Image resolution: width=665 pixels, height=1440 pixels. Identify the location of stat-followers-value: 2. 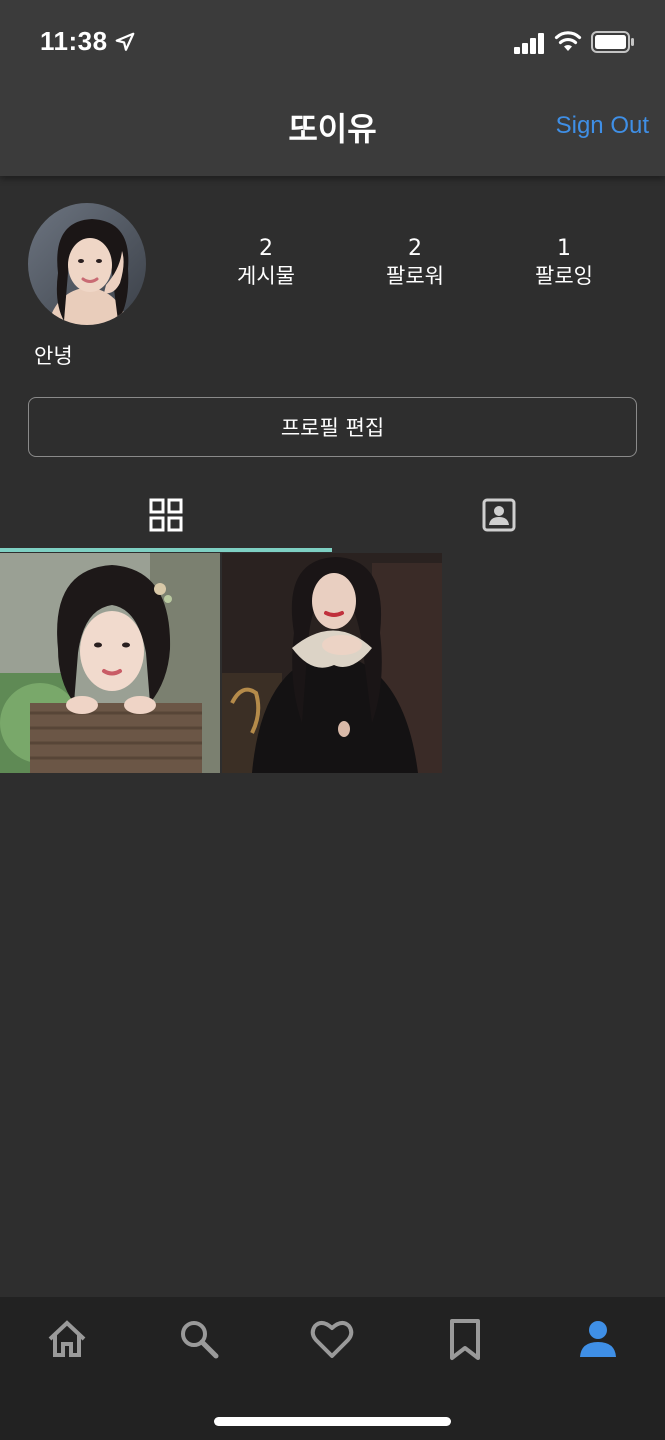
(415, 248).